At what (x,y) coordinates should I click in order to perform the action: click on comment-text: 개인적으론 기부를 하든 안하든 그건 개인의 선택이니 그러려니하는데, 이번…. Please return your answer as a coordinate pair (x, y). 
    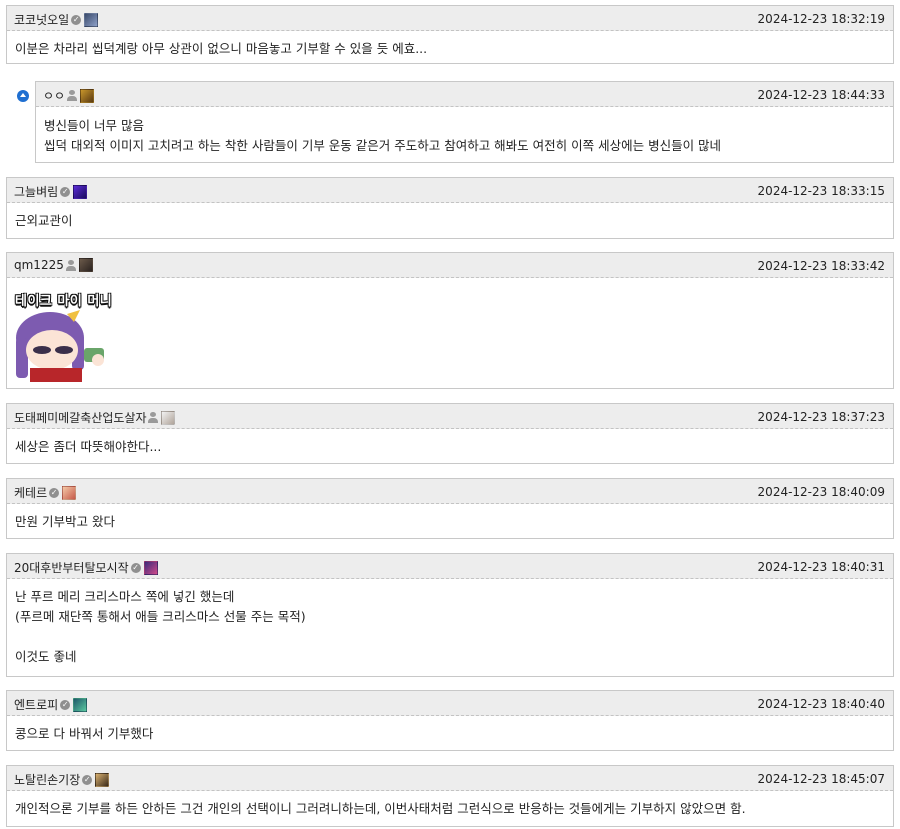
    Looking at the image, I should click on (380, 808).